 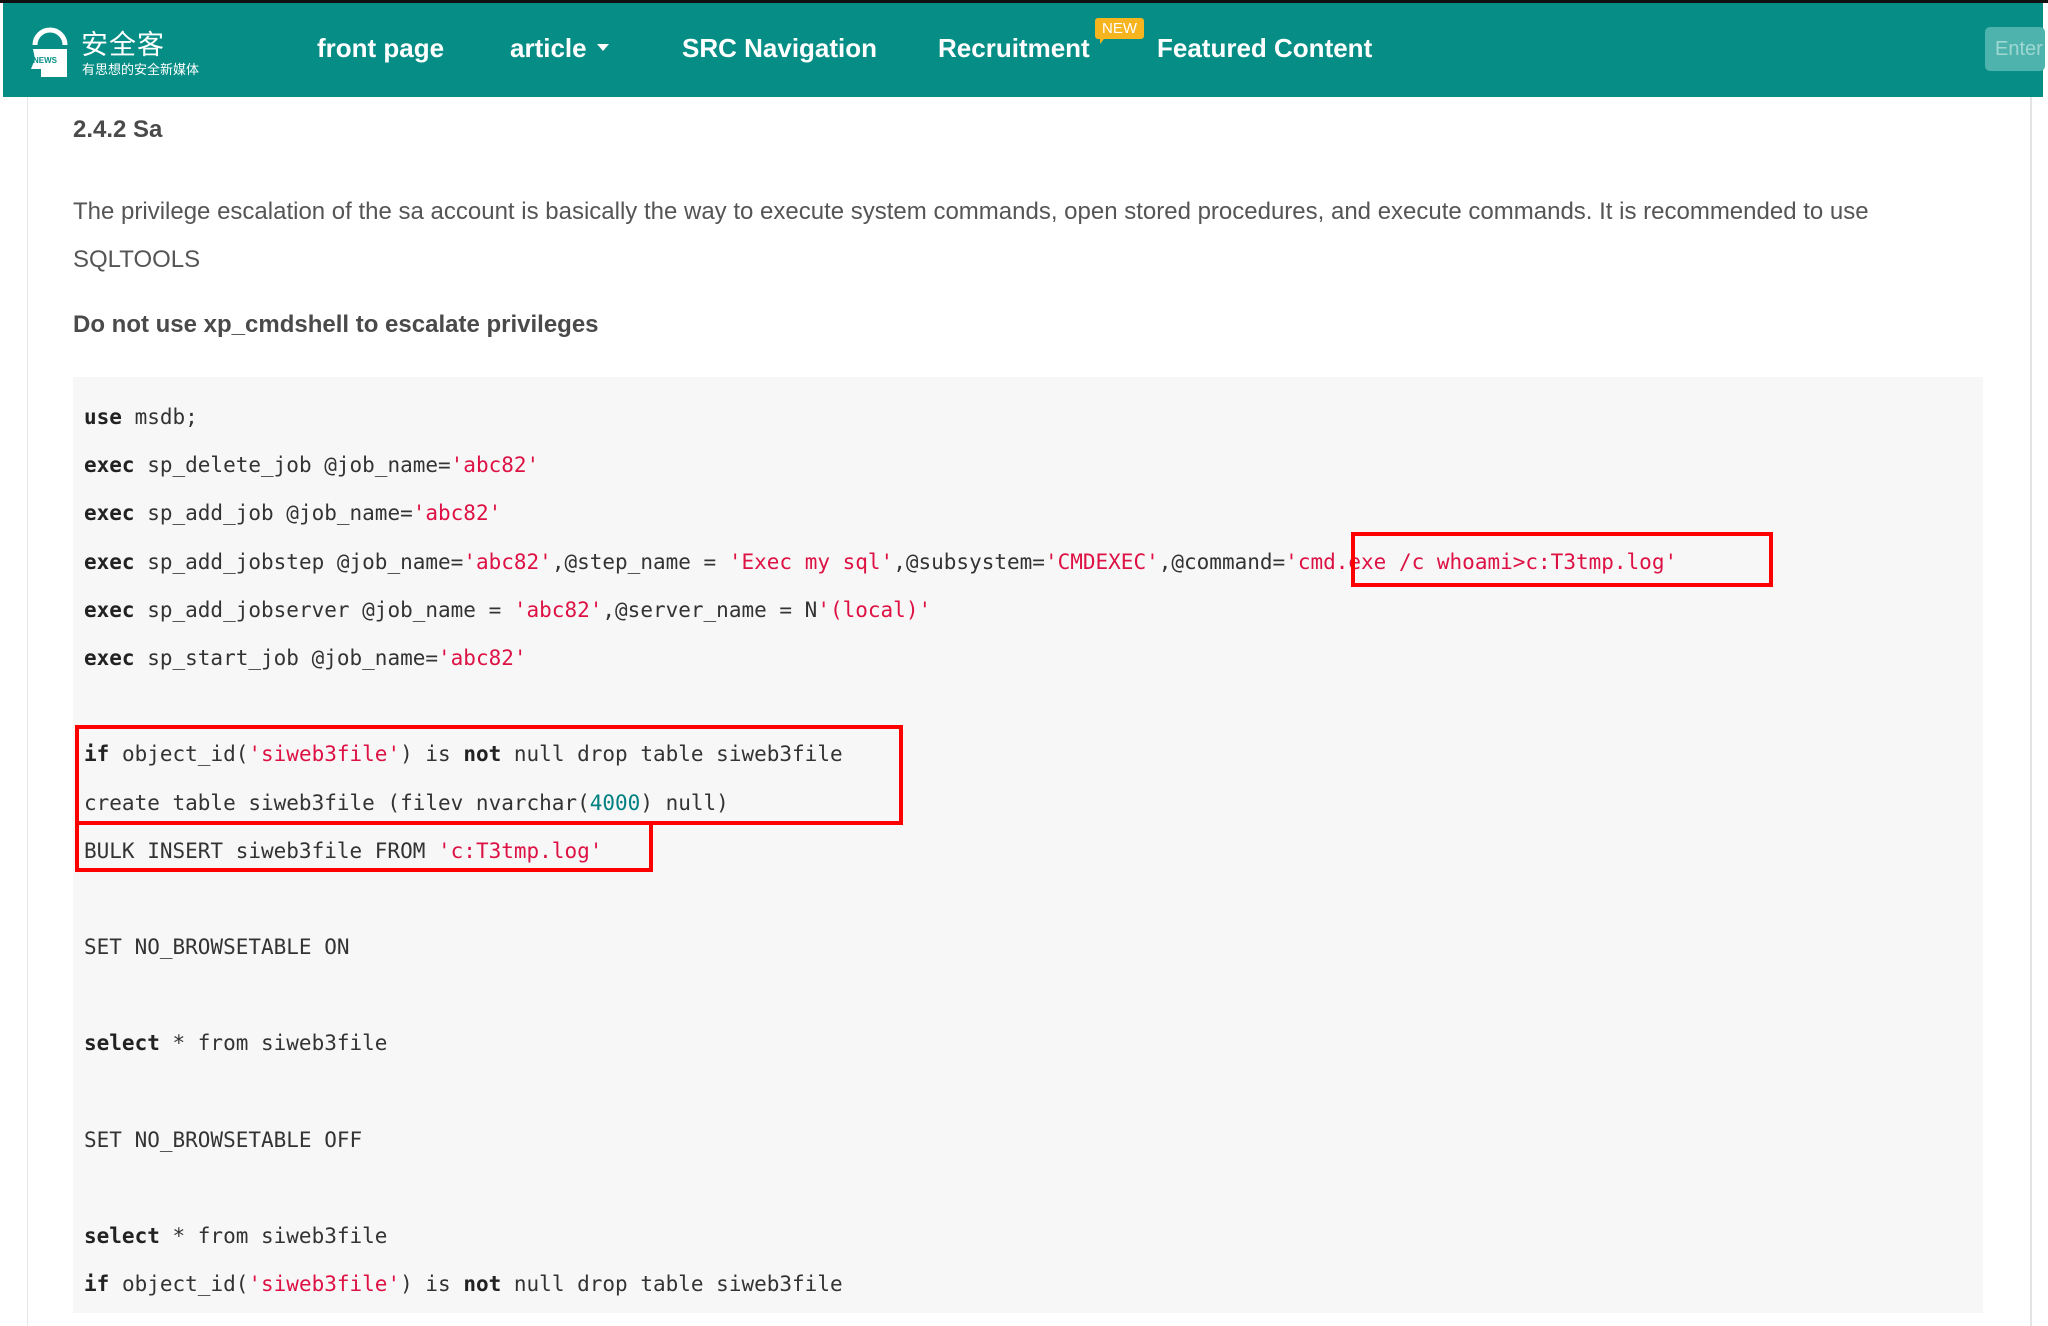 What do you see at coordinates (602, 47) in the screenshot?
I see `caret-down-icon` at bounding box center [602, 47].